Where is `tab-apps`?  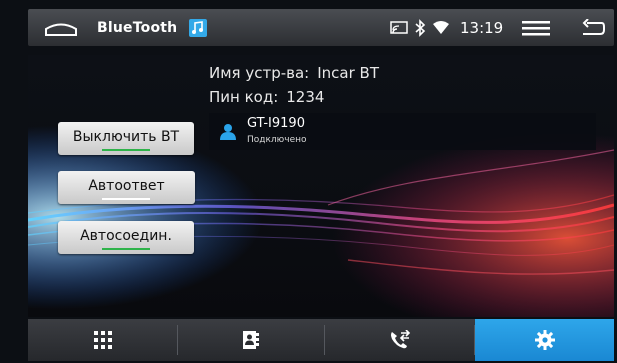
tab-apps is located at coordinates (102, 340).